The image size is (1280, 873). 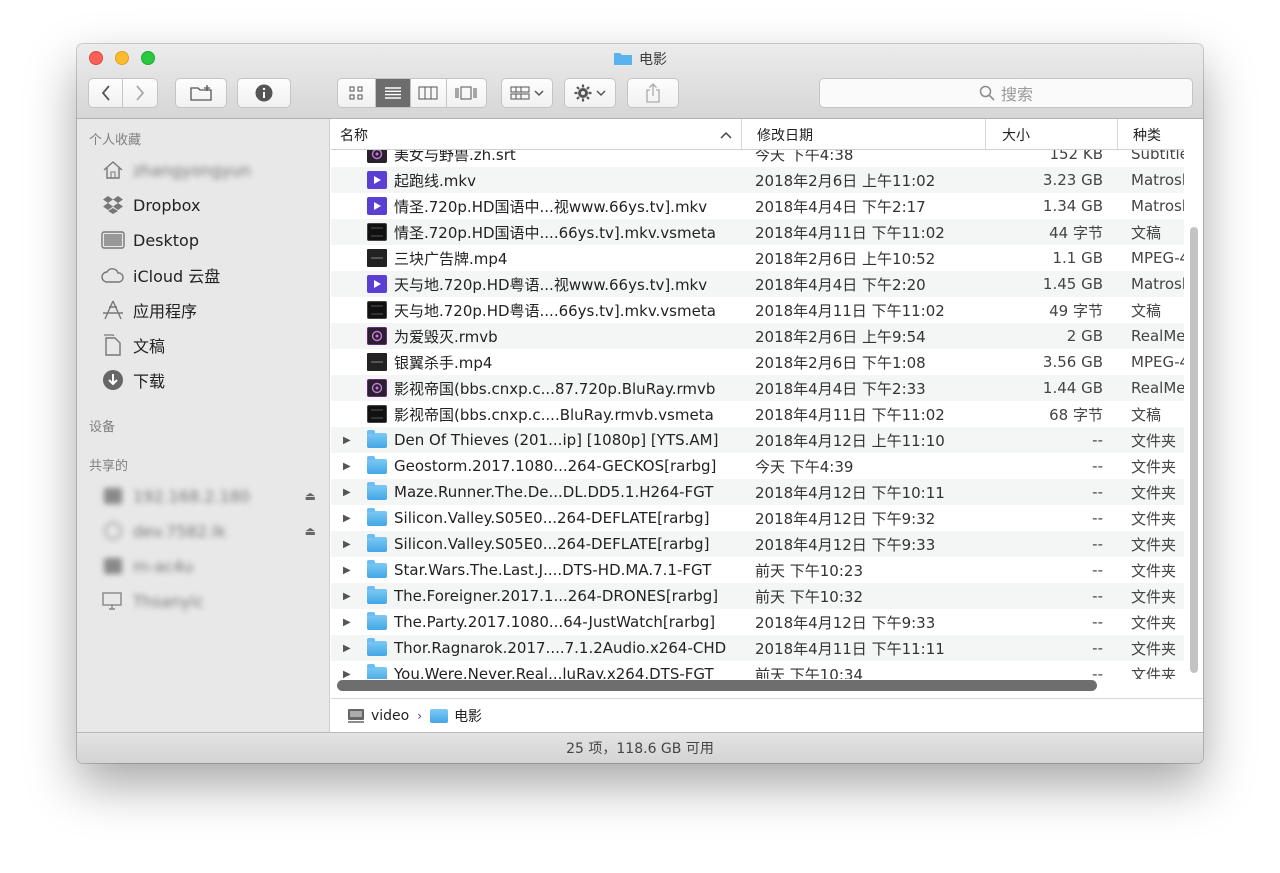 What do you see at coordinates (213, 275) in the screenshot?
I see `sidebar-item-icloud: iCloud 云盘` at bounding box center [213, 275].